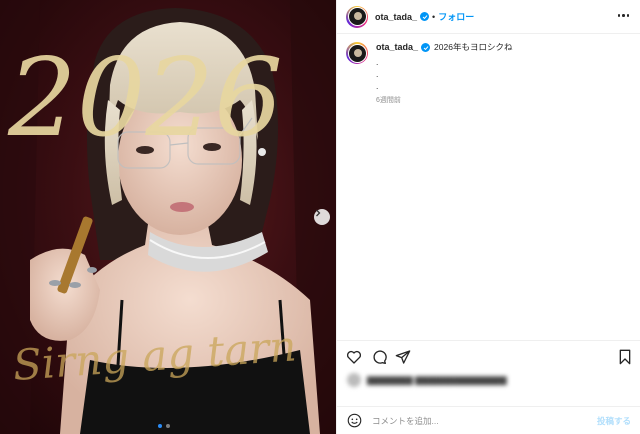  I want to click on post-comment-button: 投稿する, so click(614, 421).